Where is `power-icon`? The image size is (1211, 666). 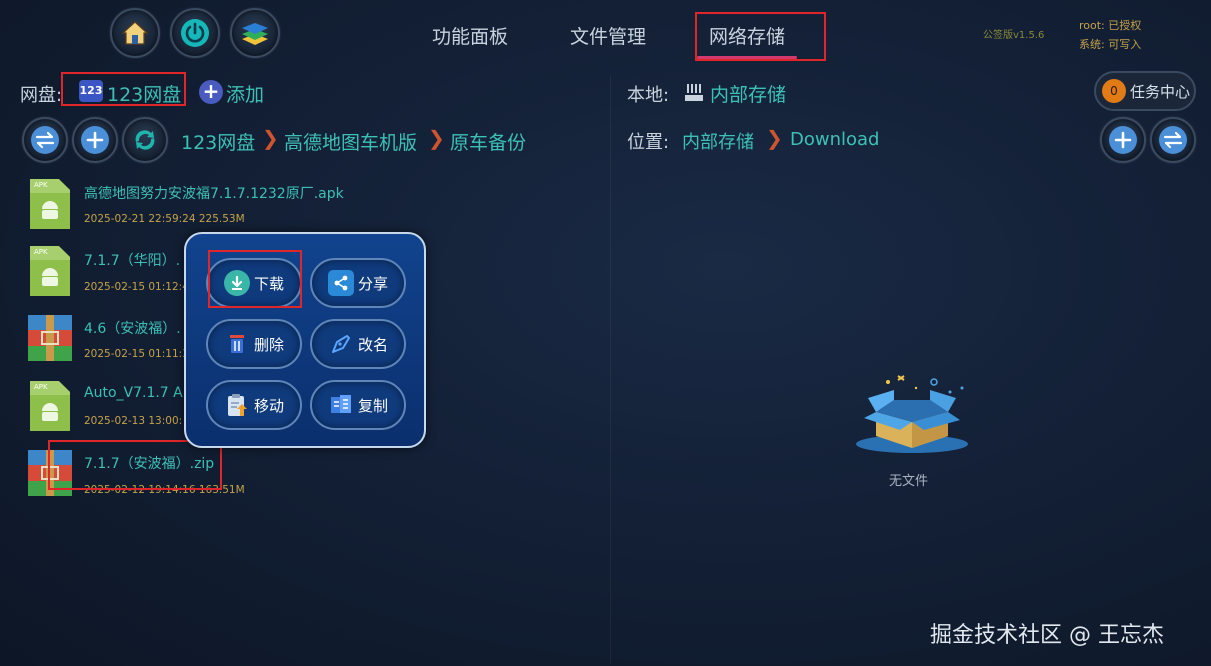
power-icon is located at coordinates (195, 33).